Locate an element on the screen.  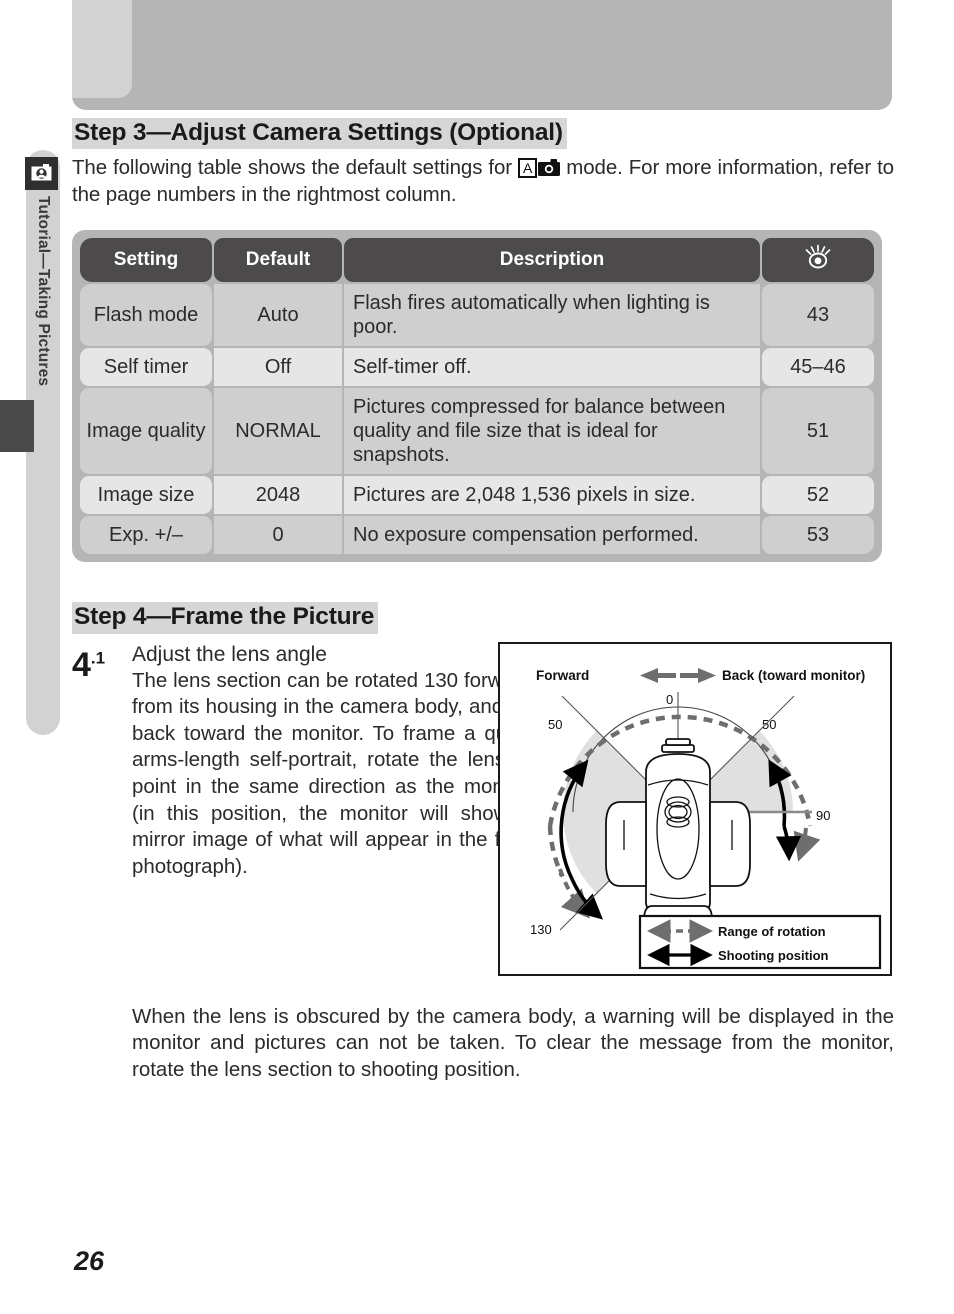
cell-page: 51 is located at coordinates (818, 431).